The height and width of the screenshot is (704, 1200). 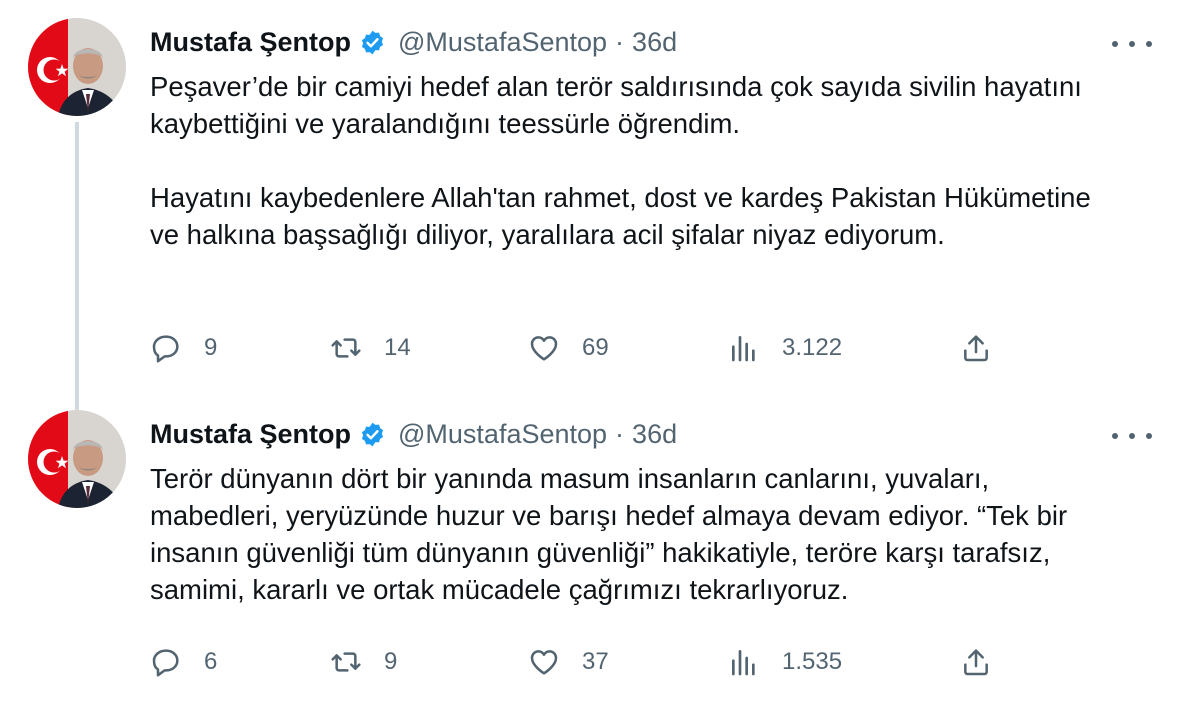 I want to click on reply-button: 6, so click(x=183, y=662).